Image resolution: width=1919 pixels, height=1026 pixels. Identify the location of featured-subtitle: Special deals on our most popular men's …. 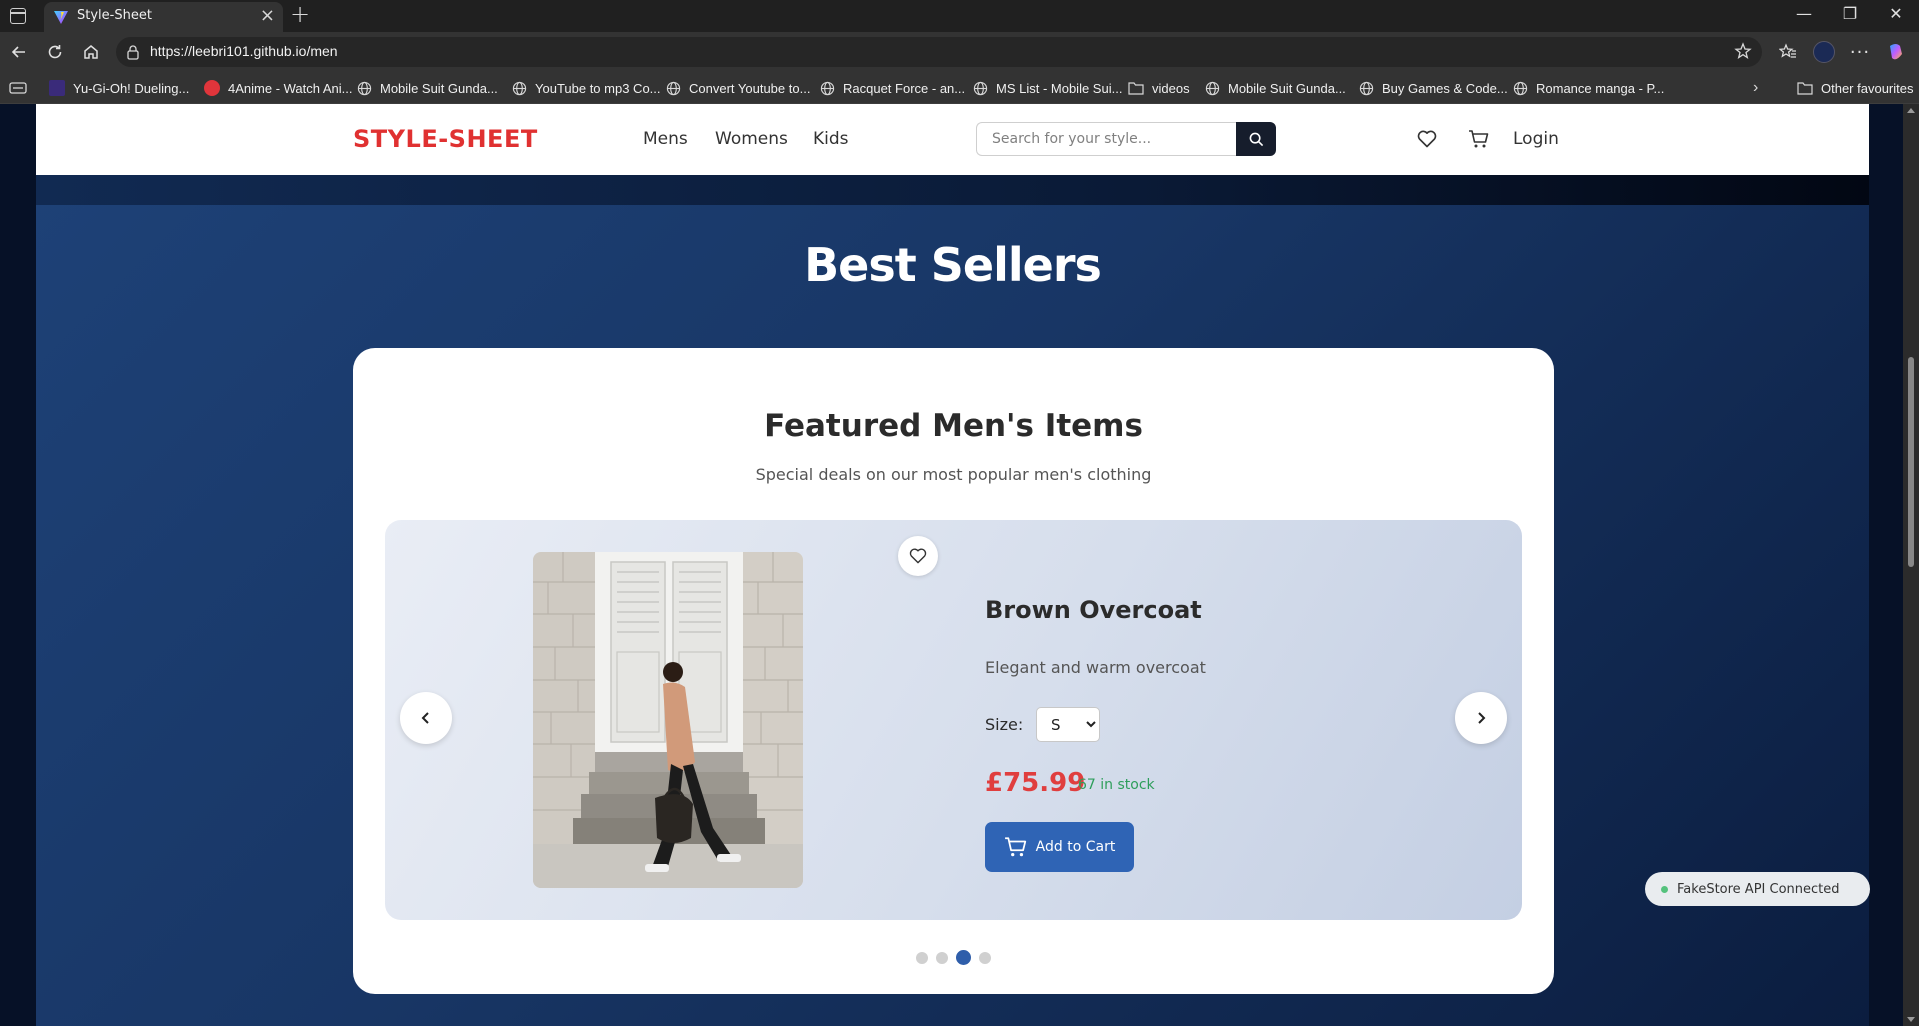
(953, 474).